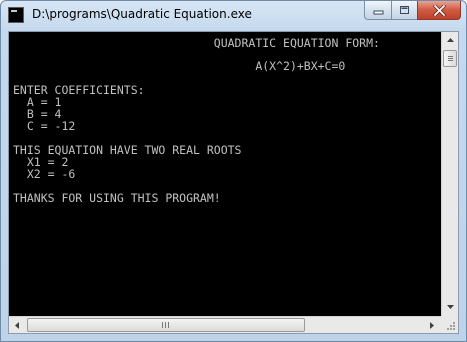 The image size is (467, 342). I want to click on scroll-left-button, so click(17, 325).